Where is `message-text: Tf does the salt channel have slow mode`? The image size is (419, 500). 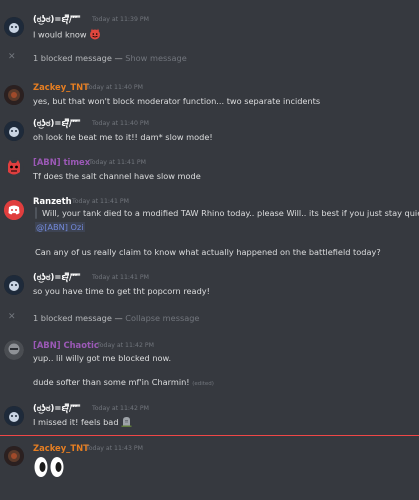 message-text: Tf does the salt channel have slow mode is located at coordinates (117, 176).